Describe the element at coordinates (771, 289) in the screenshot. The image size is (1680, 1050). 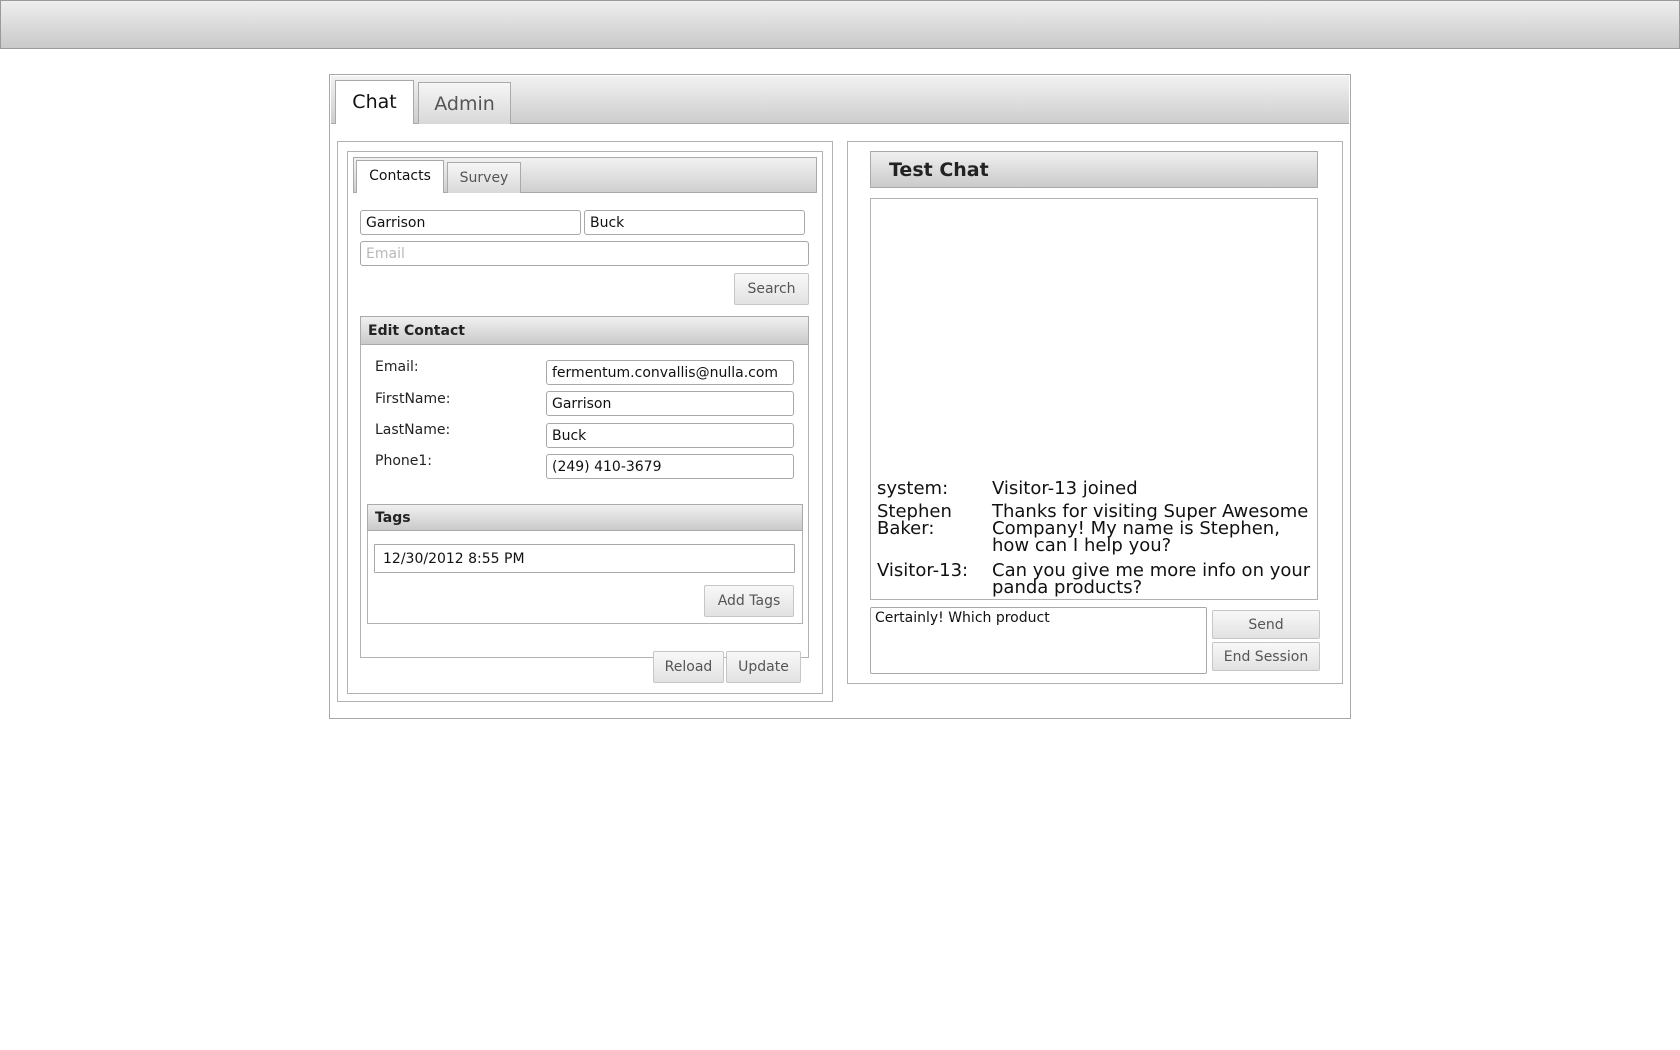
I see `search-button: Search` at that location.